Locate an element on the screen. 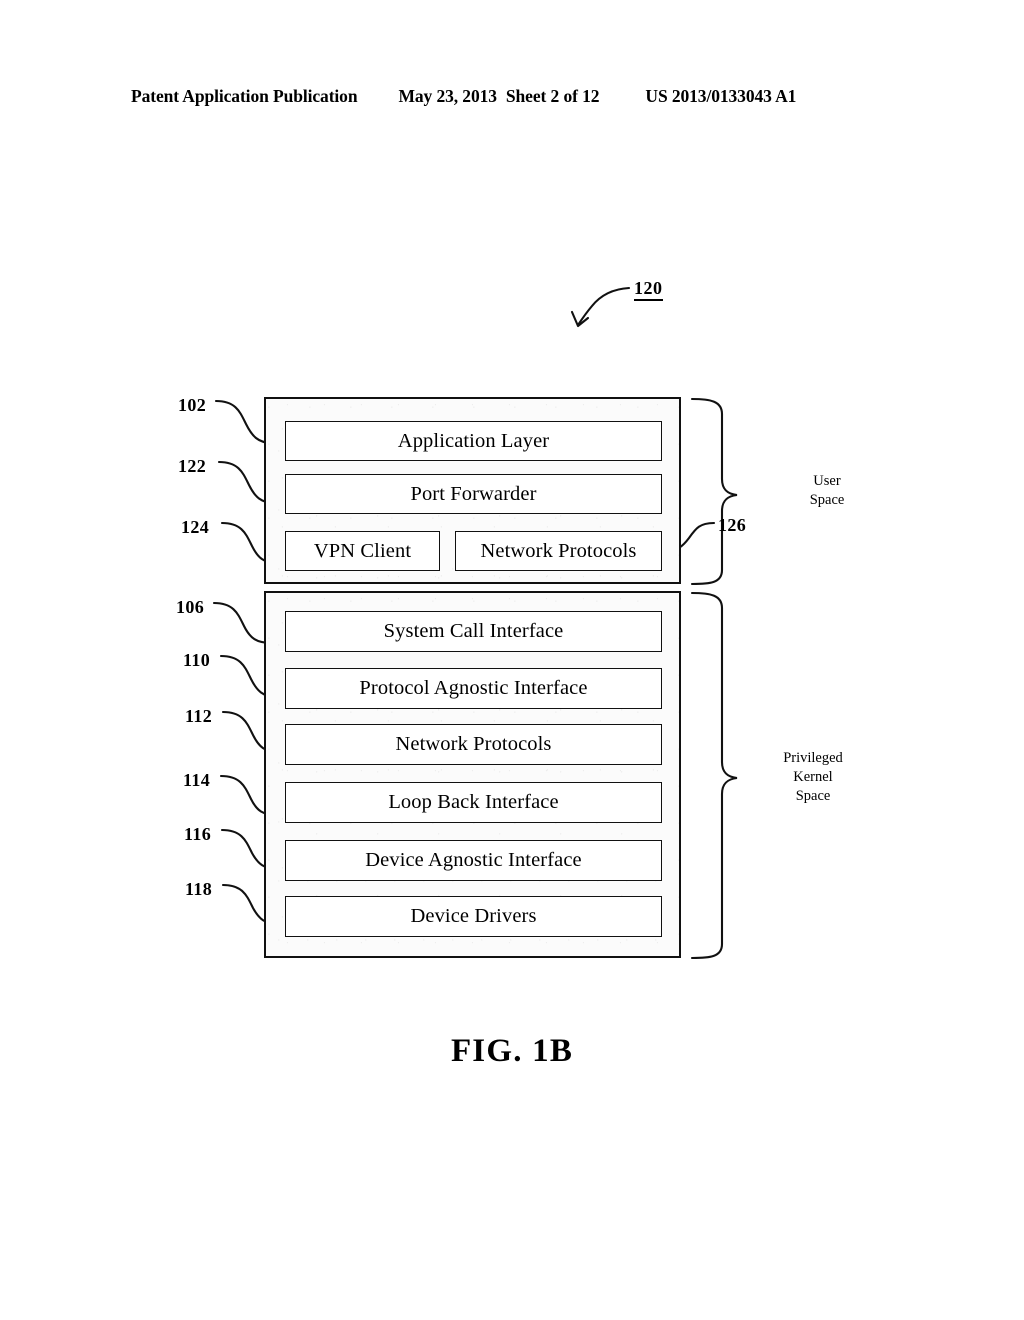 This screenshot has height=1320, width=1024. layer-box-loop-back-interface: Loop Back Interface is located at coordinates (473, 802).